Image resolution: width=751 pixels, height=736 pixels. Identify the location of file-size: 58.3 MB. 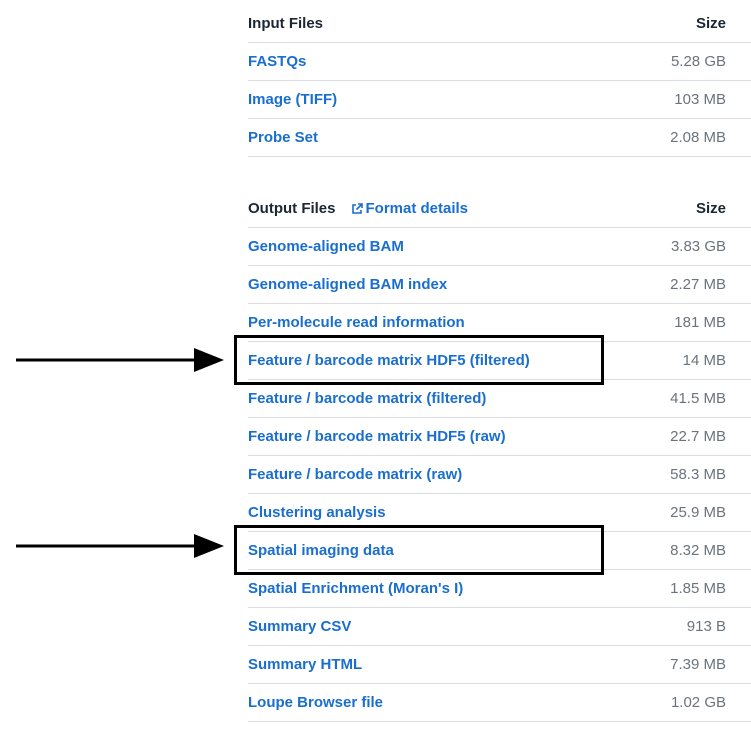
(698, 474).